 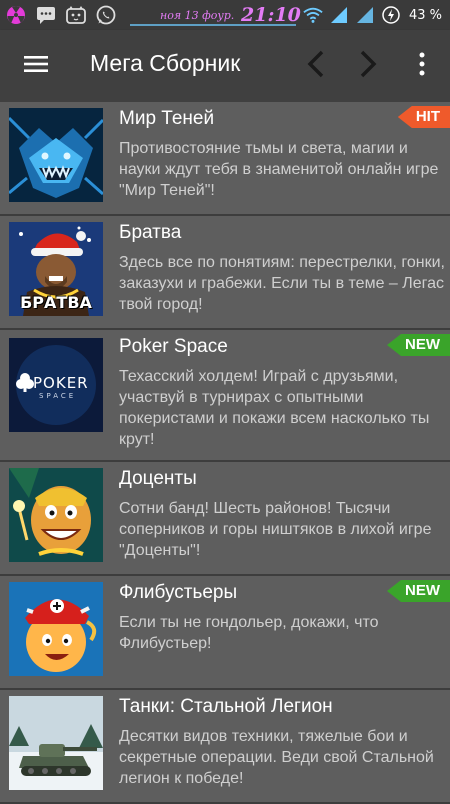 What do you see at coordinates (391, 15) in the screenshot?
I see `battery-charging-icon` at bounding box center [391, 15].